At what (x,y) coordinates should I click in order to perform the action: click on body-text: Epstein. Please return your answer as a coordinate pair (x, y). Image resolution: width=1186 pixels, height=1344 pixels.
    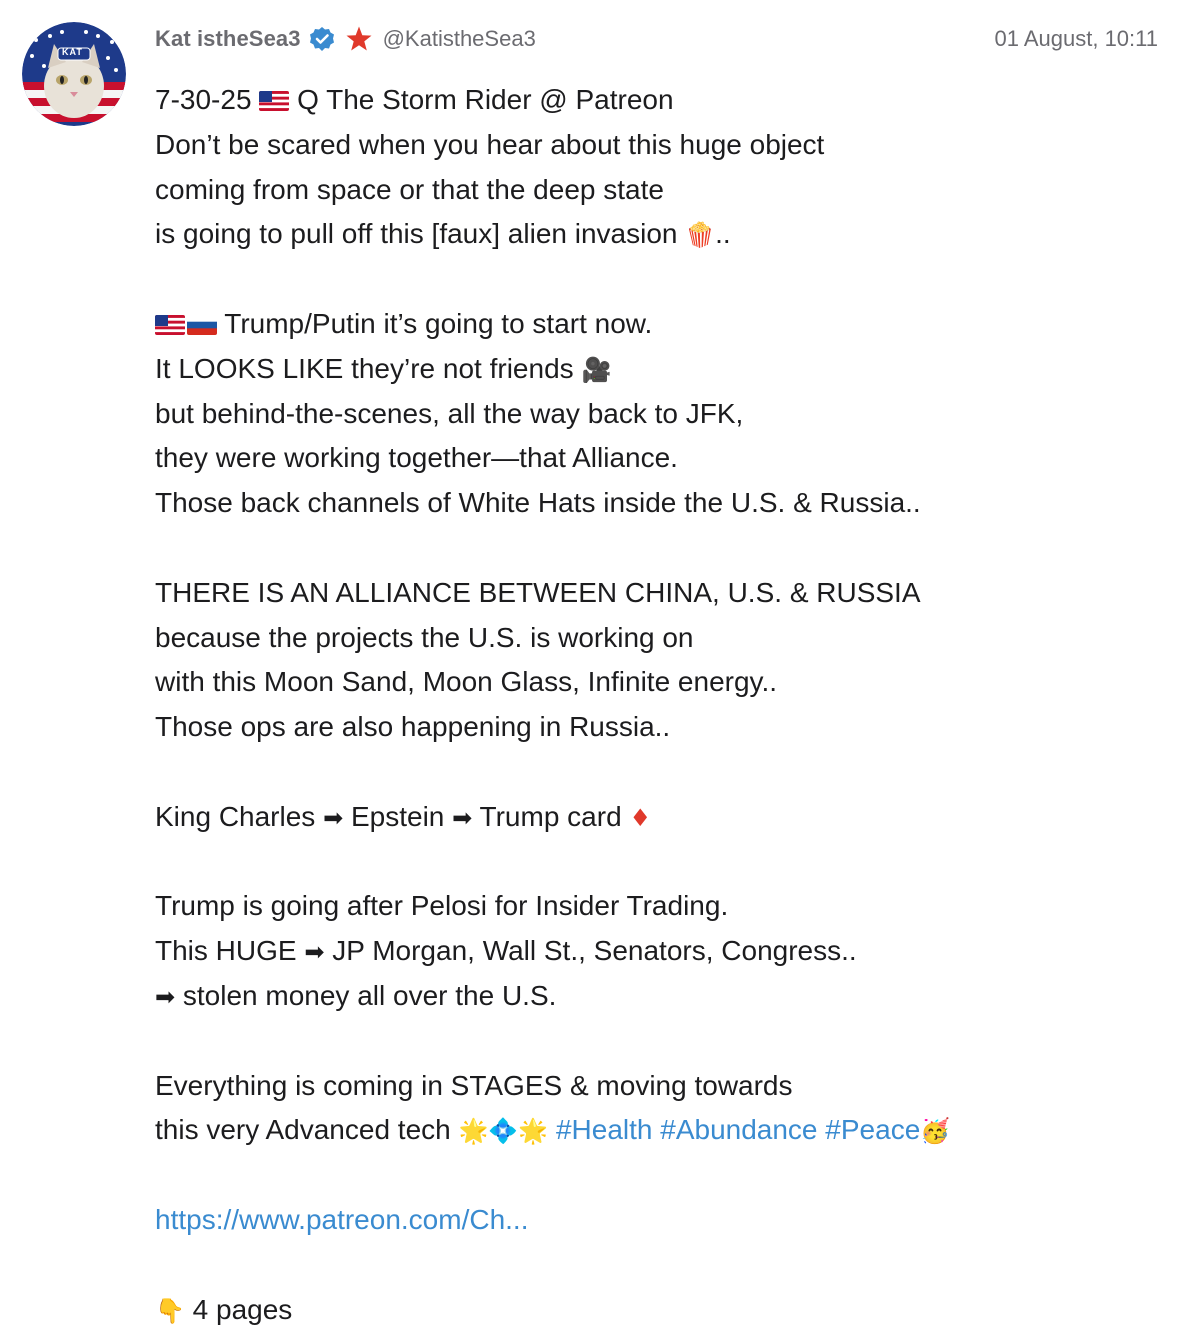
    Looking at the image, I should click on (398, 816).